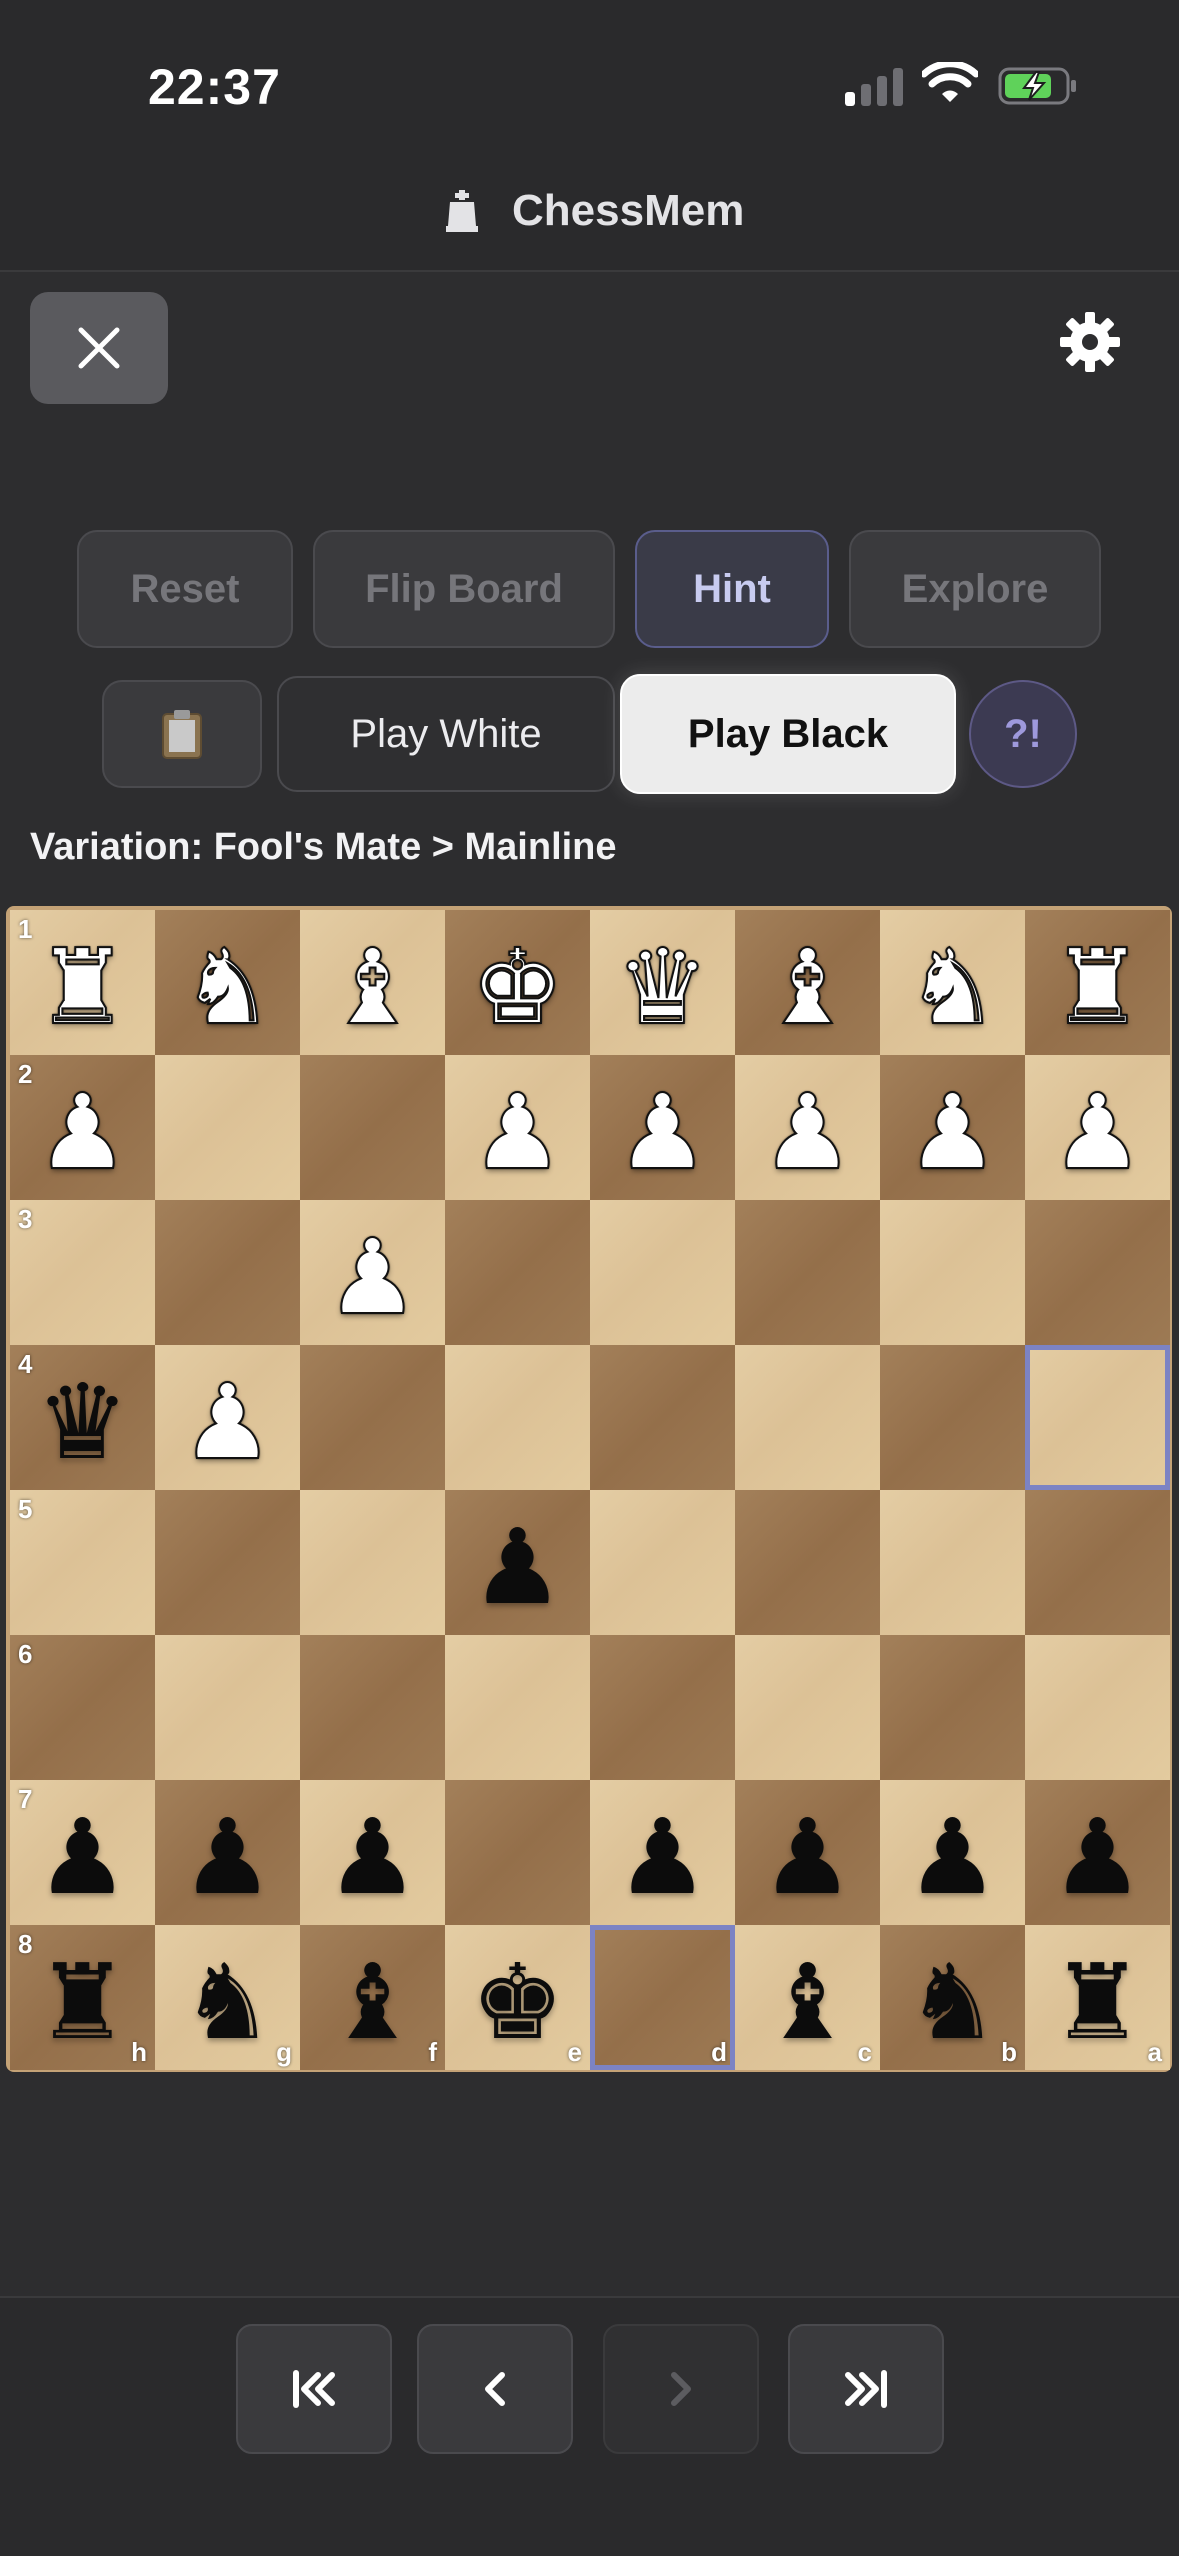 The height and width of the screenshot is (2556, 1179). I want to click on square-g1: ♞, so click(227, 982).